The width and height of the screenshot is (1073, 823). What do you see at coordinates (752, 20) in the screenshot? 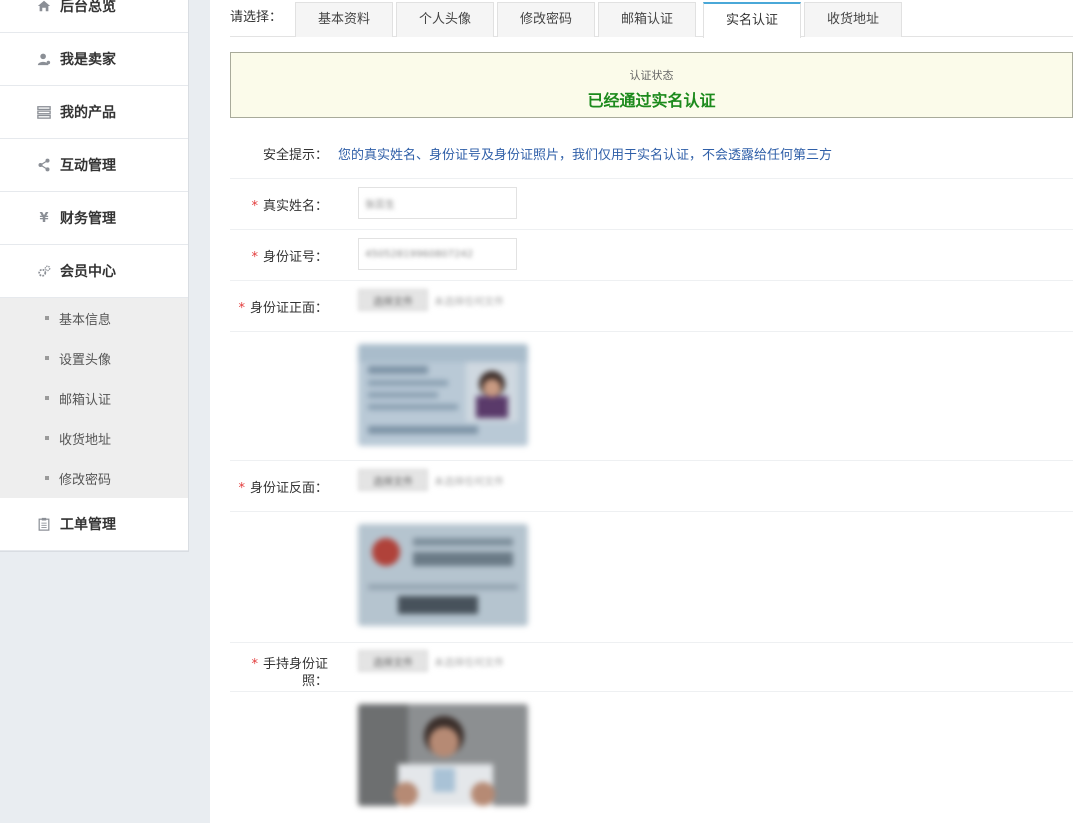
I see `tab-realname-verify: 实名认证` at bounding box center [752, 20].